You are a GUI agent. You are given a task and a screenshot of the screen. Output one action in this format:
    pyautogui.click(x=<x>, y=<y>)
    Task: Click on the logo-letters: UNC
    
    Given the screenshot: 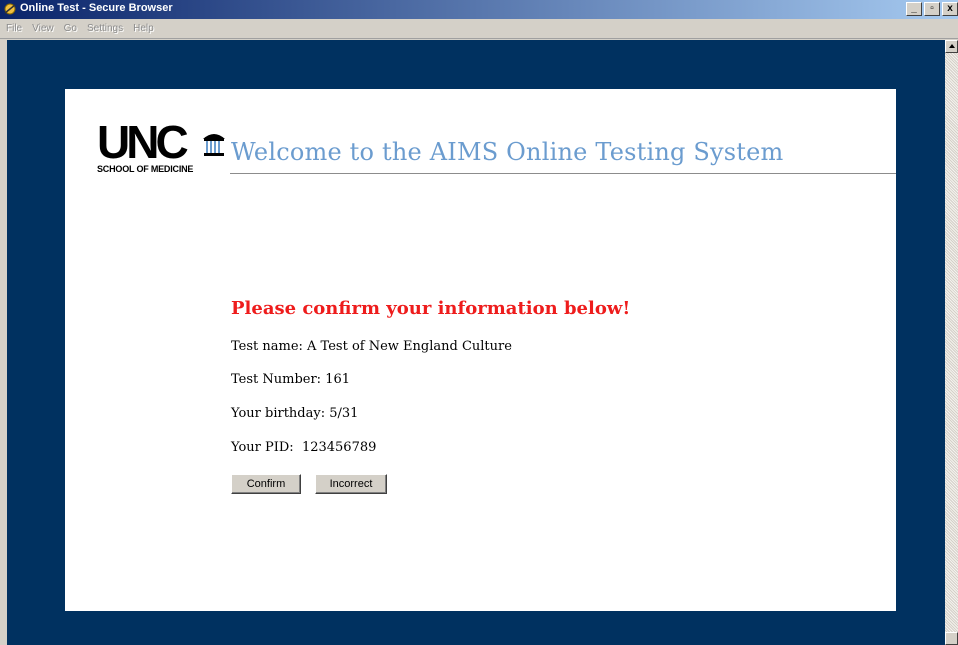 What is the action you would take?
    pyautogui.click(x=143, y=142)
    